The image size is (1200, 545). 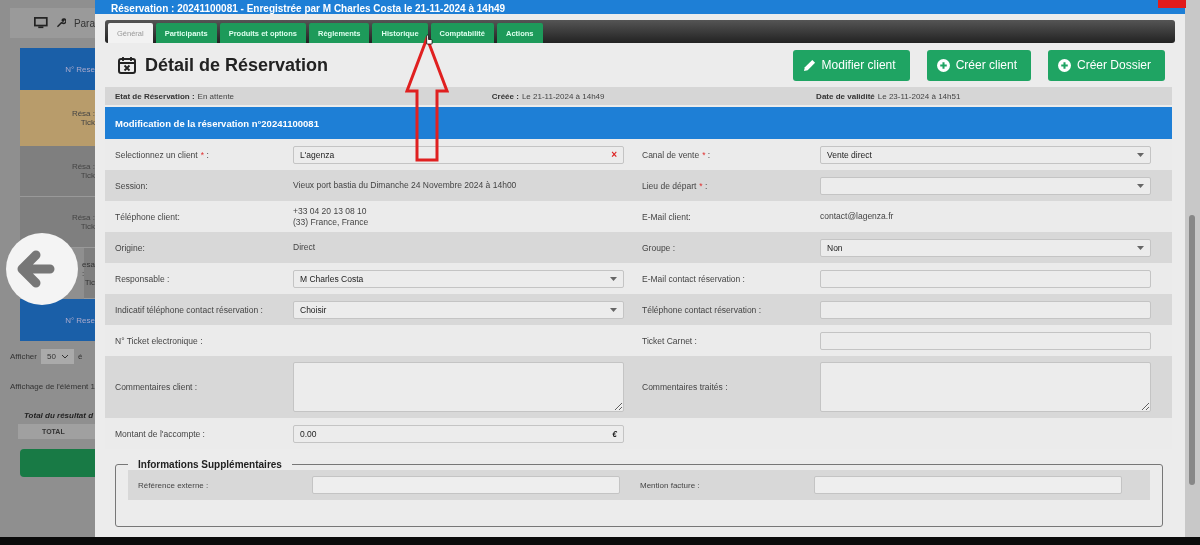 What do you see at coordinates (978, 65) in the screenshot?
I see `action-button: Créer client` at bounding box center [978, 65].